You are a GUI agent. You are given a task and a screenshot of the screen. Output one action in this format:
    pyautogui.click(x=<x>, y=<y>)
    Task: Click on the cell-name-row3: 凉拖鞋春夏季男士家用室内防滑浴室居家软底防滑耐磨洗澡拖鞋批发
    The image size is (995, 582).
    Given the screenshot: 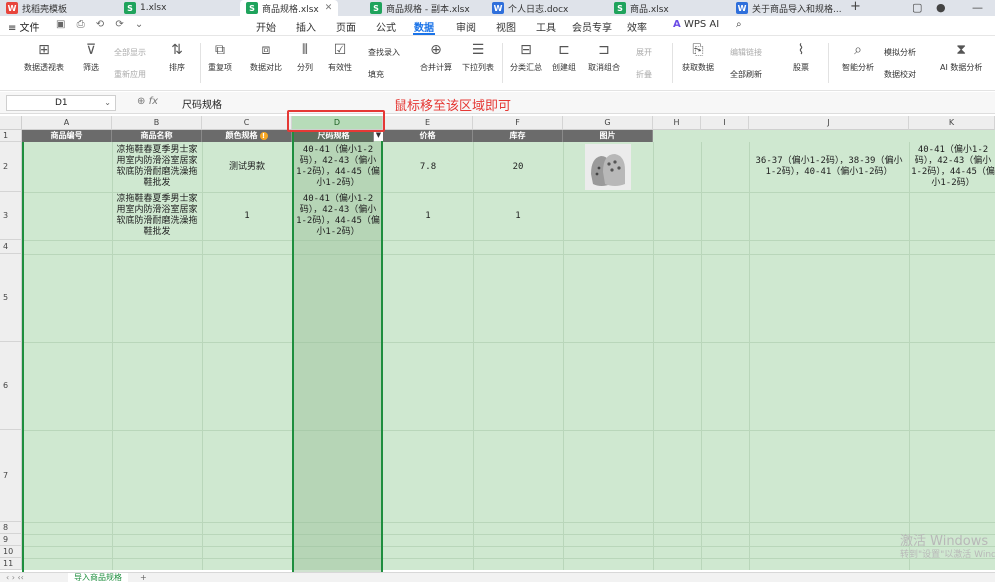 What is the action you would take?
    pyautogui.click(x=157, y=216)
    